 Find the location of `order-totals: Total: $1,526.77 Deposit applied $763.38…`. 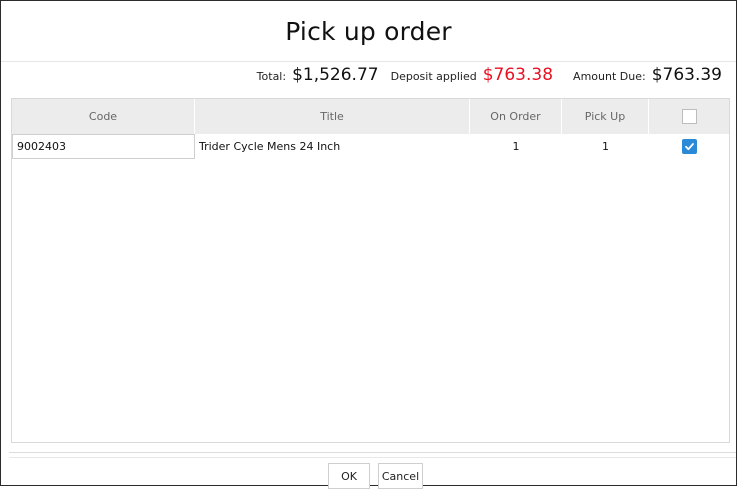

order-totals: Total: $1,526.77 Deposit applied $763.38… is located at coordinates (492, 79).